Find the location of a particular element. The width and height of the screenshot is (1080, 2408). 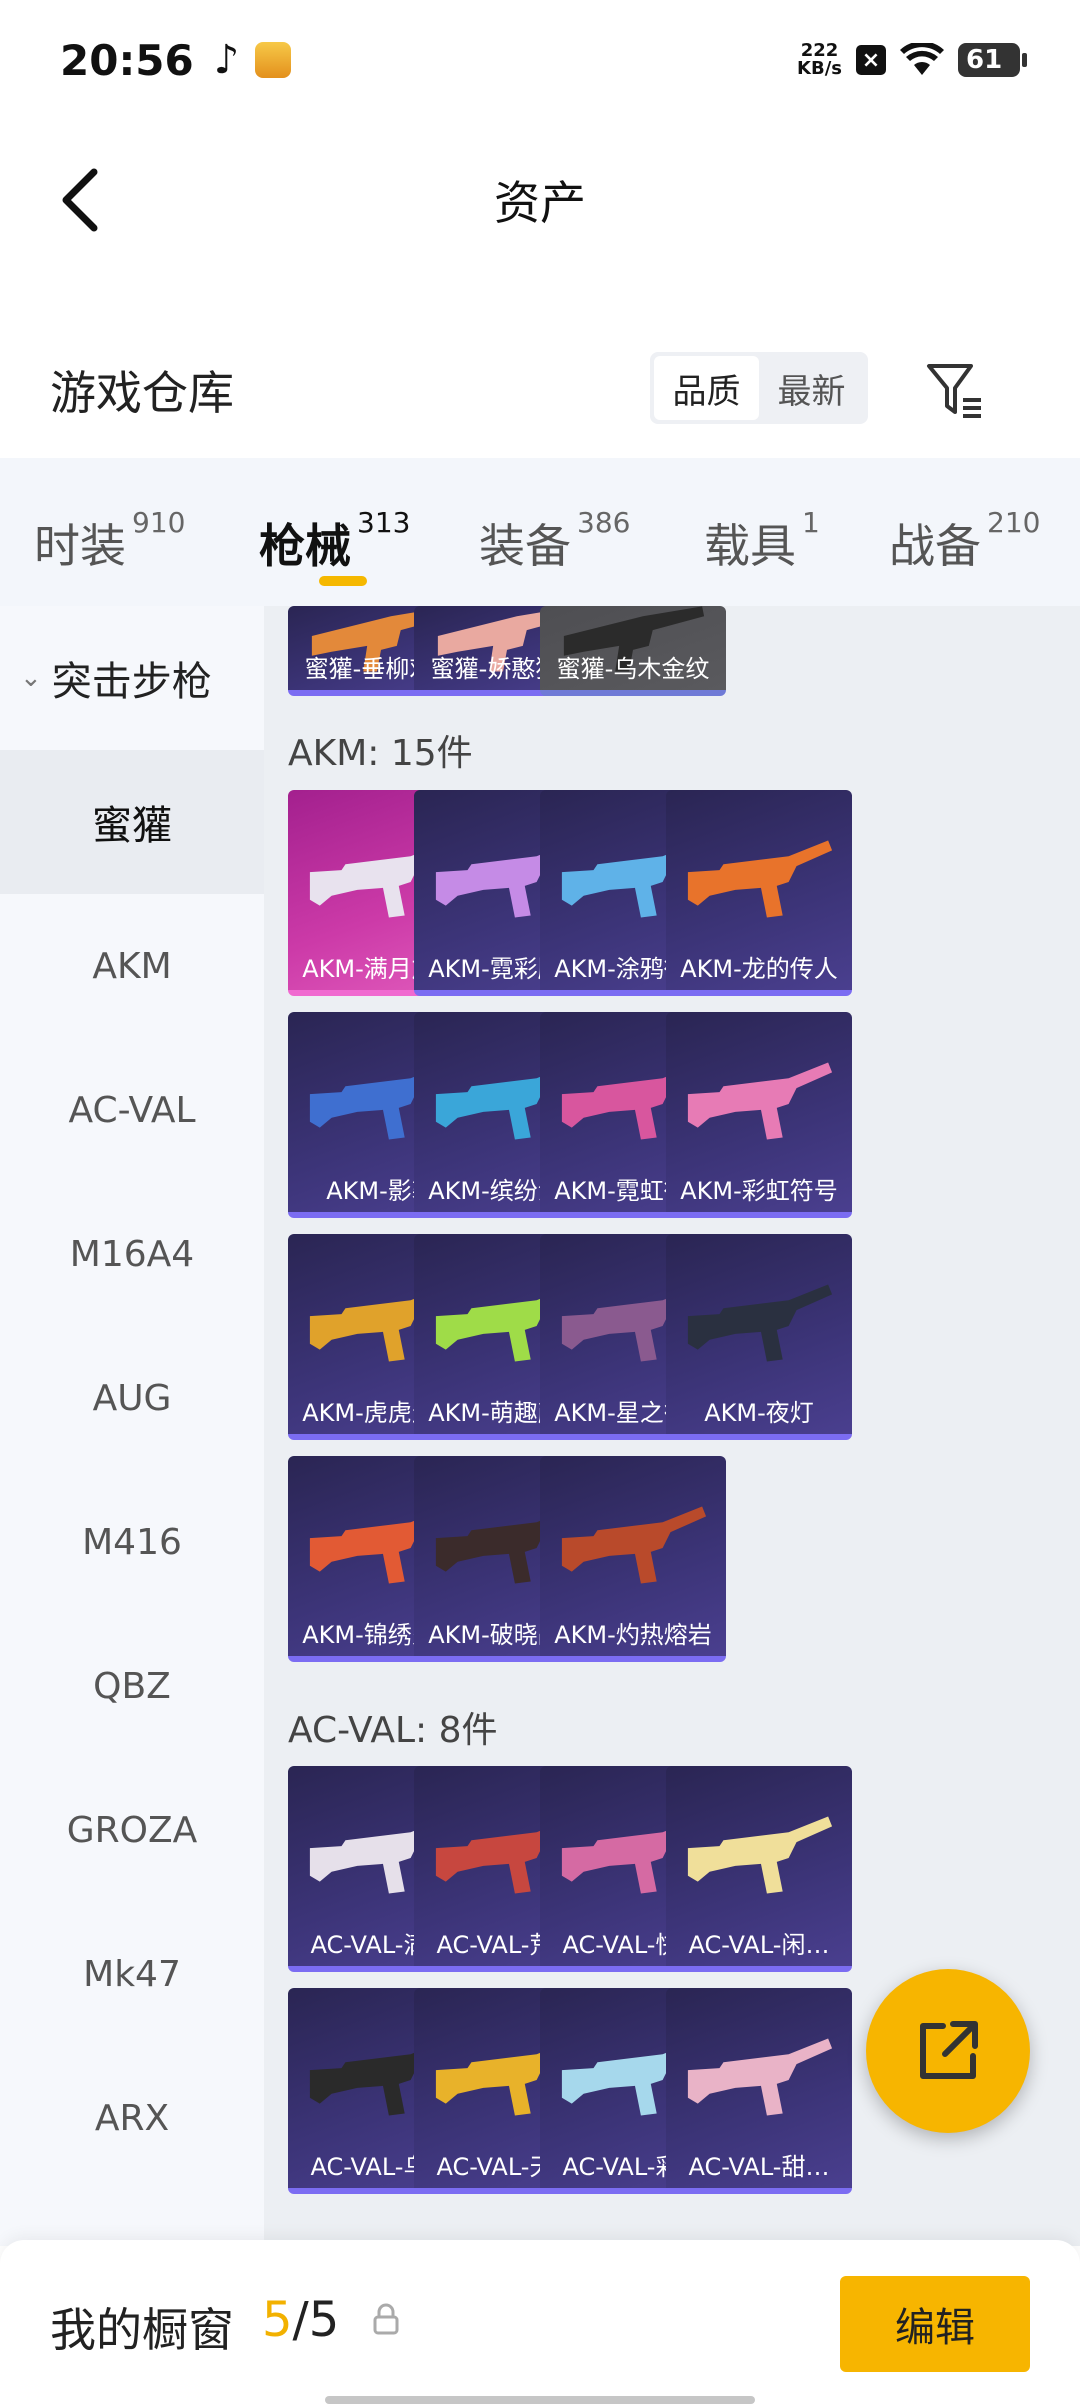

chevron-down-icon: ⌄ is located at coordinates (31, 678).